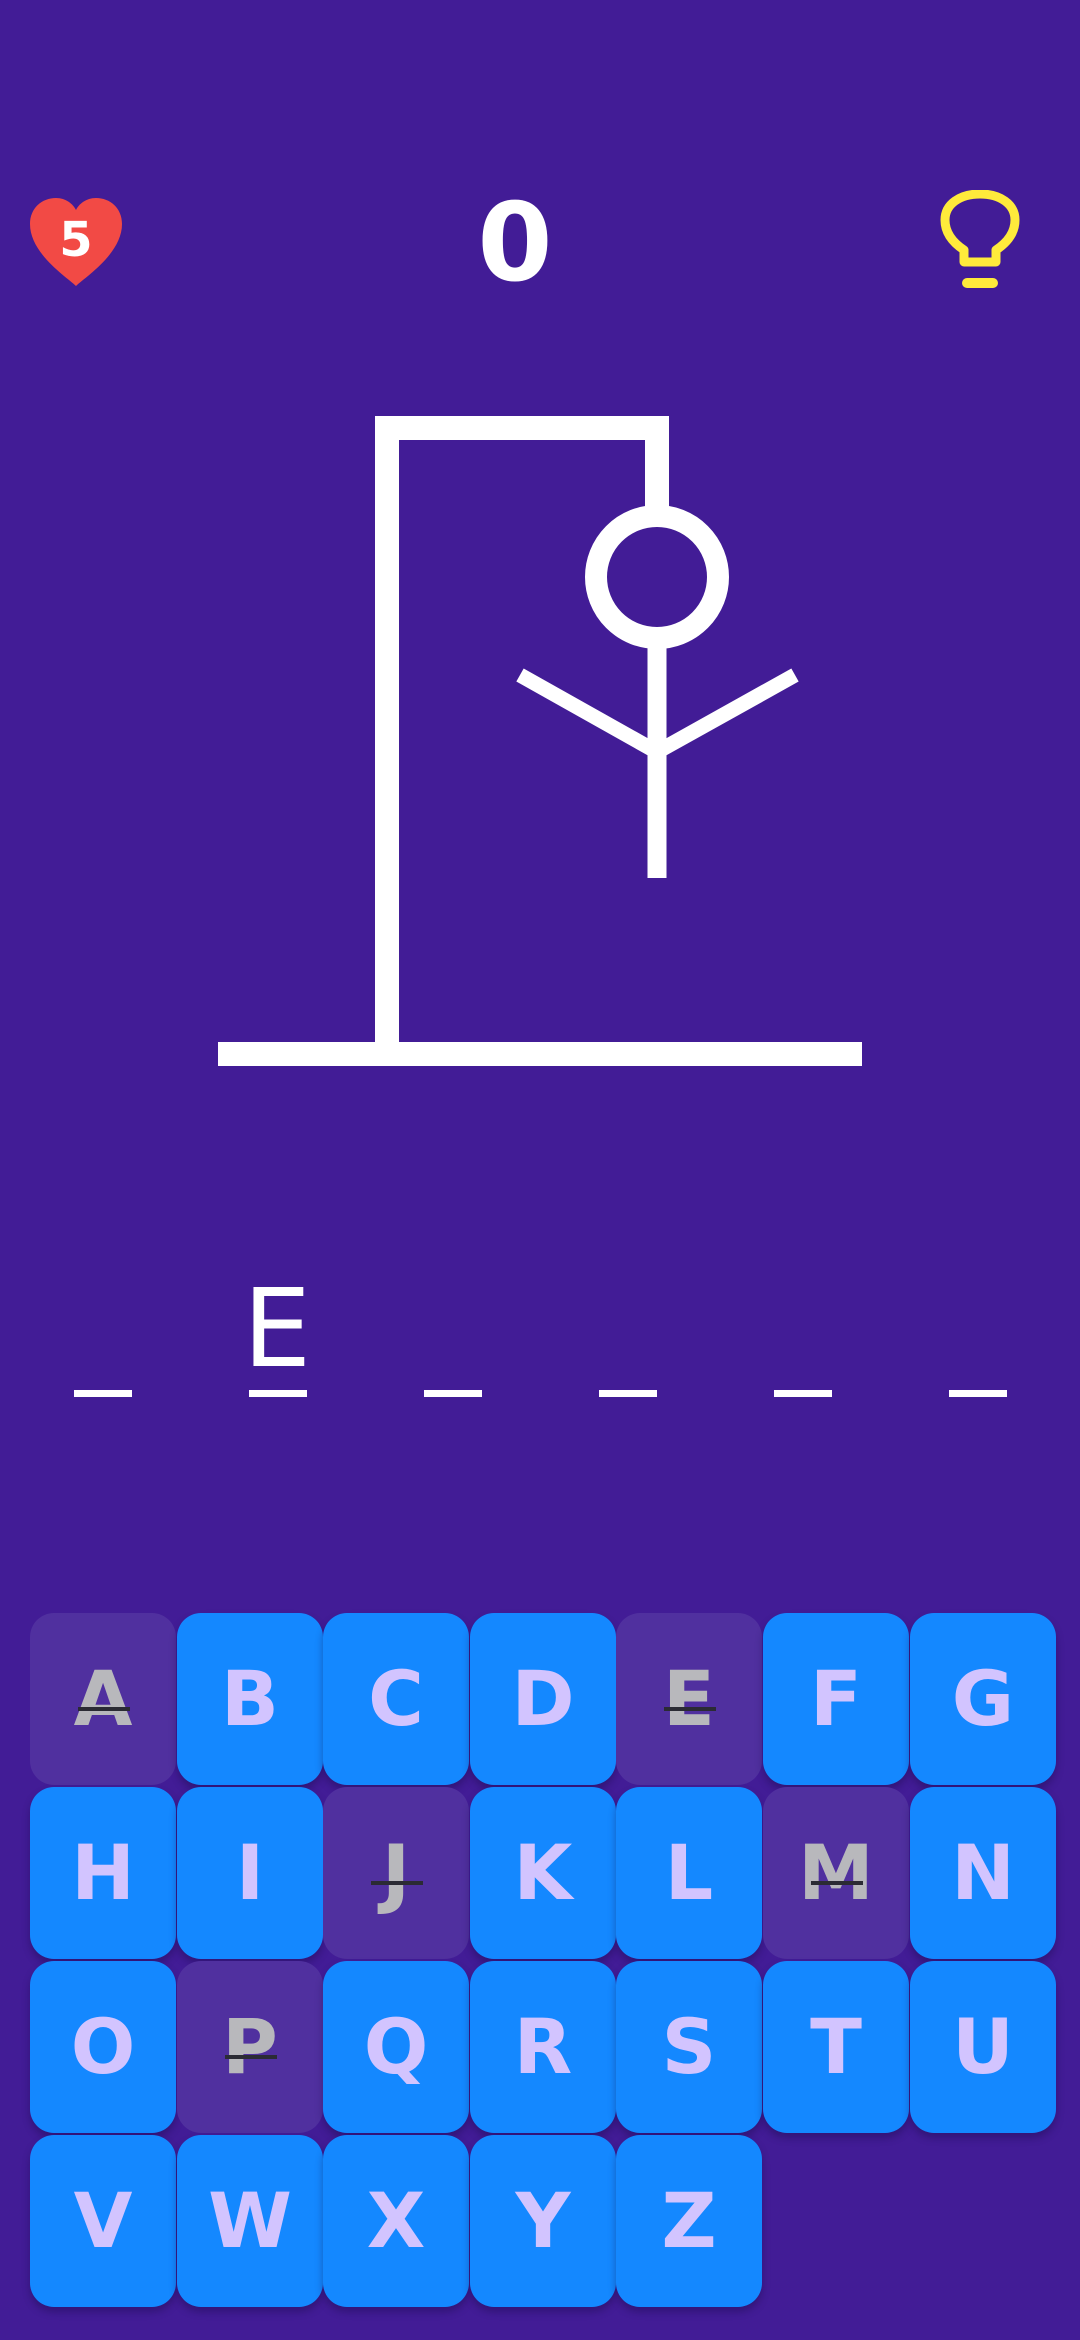 This screenshot has height=2340, width=1080. Describe the element at coordinates (689, 2221) in the screenshot. I see `key-z: Z` at that location.